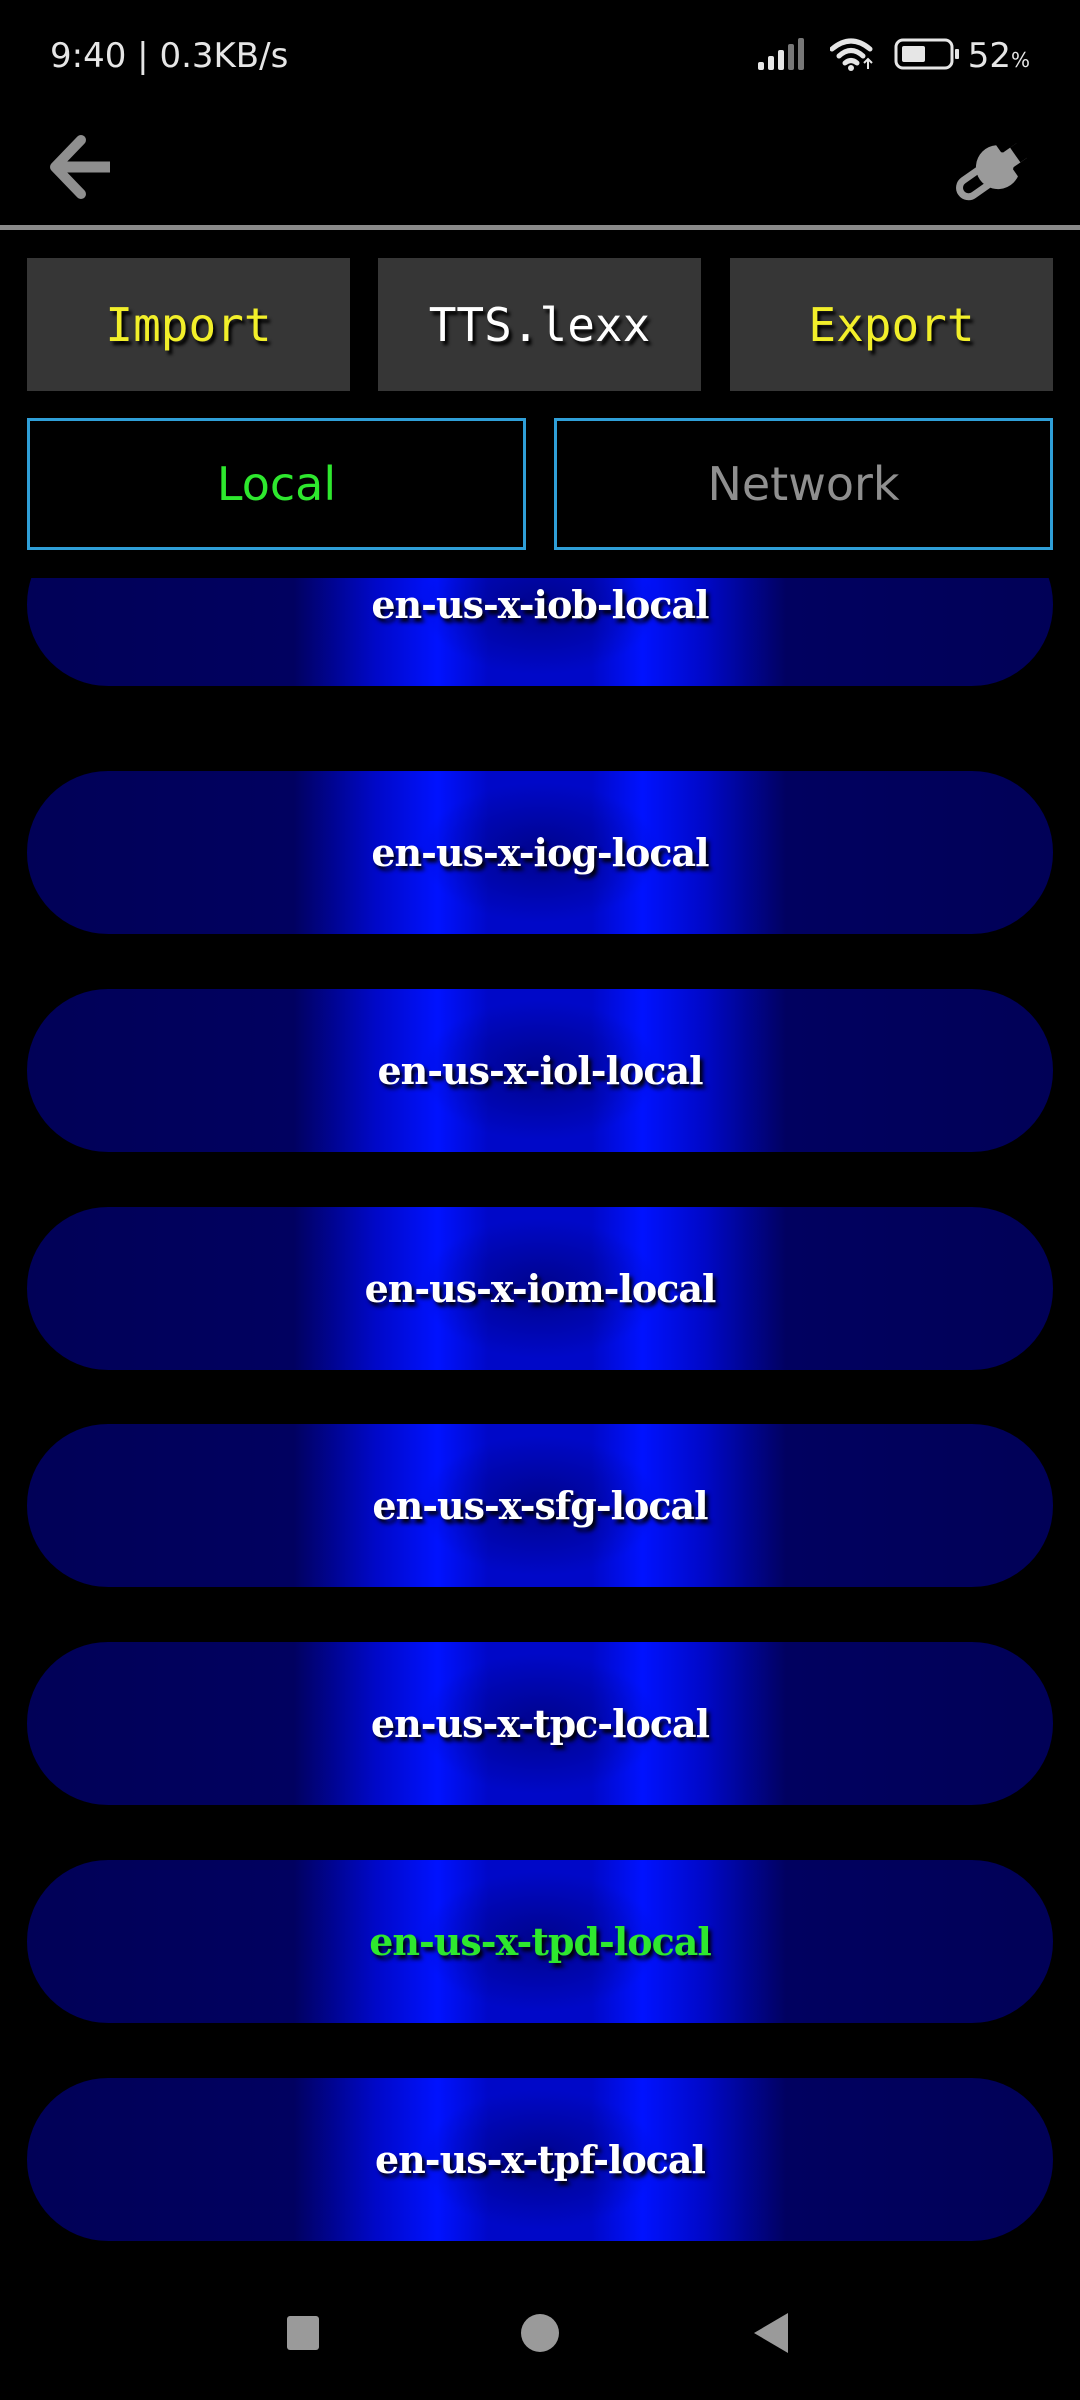  Describe the element at coordinates (540, 168) in the screenshot. I see `toolbar` at that location.